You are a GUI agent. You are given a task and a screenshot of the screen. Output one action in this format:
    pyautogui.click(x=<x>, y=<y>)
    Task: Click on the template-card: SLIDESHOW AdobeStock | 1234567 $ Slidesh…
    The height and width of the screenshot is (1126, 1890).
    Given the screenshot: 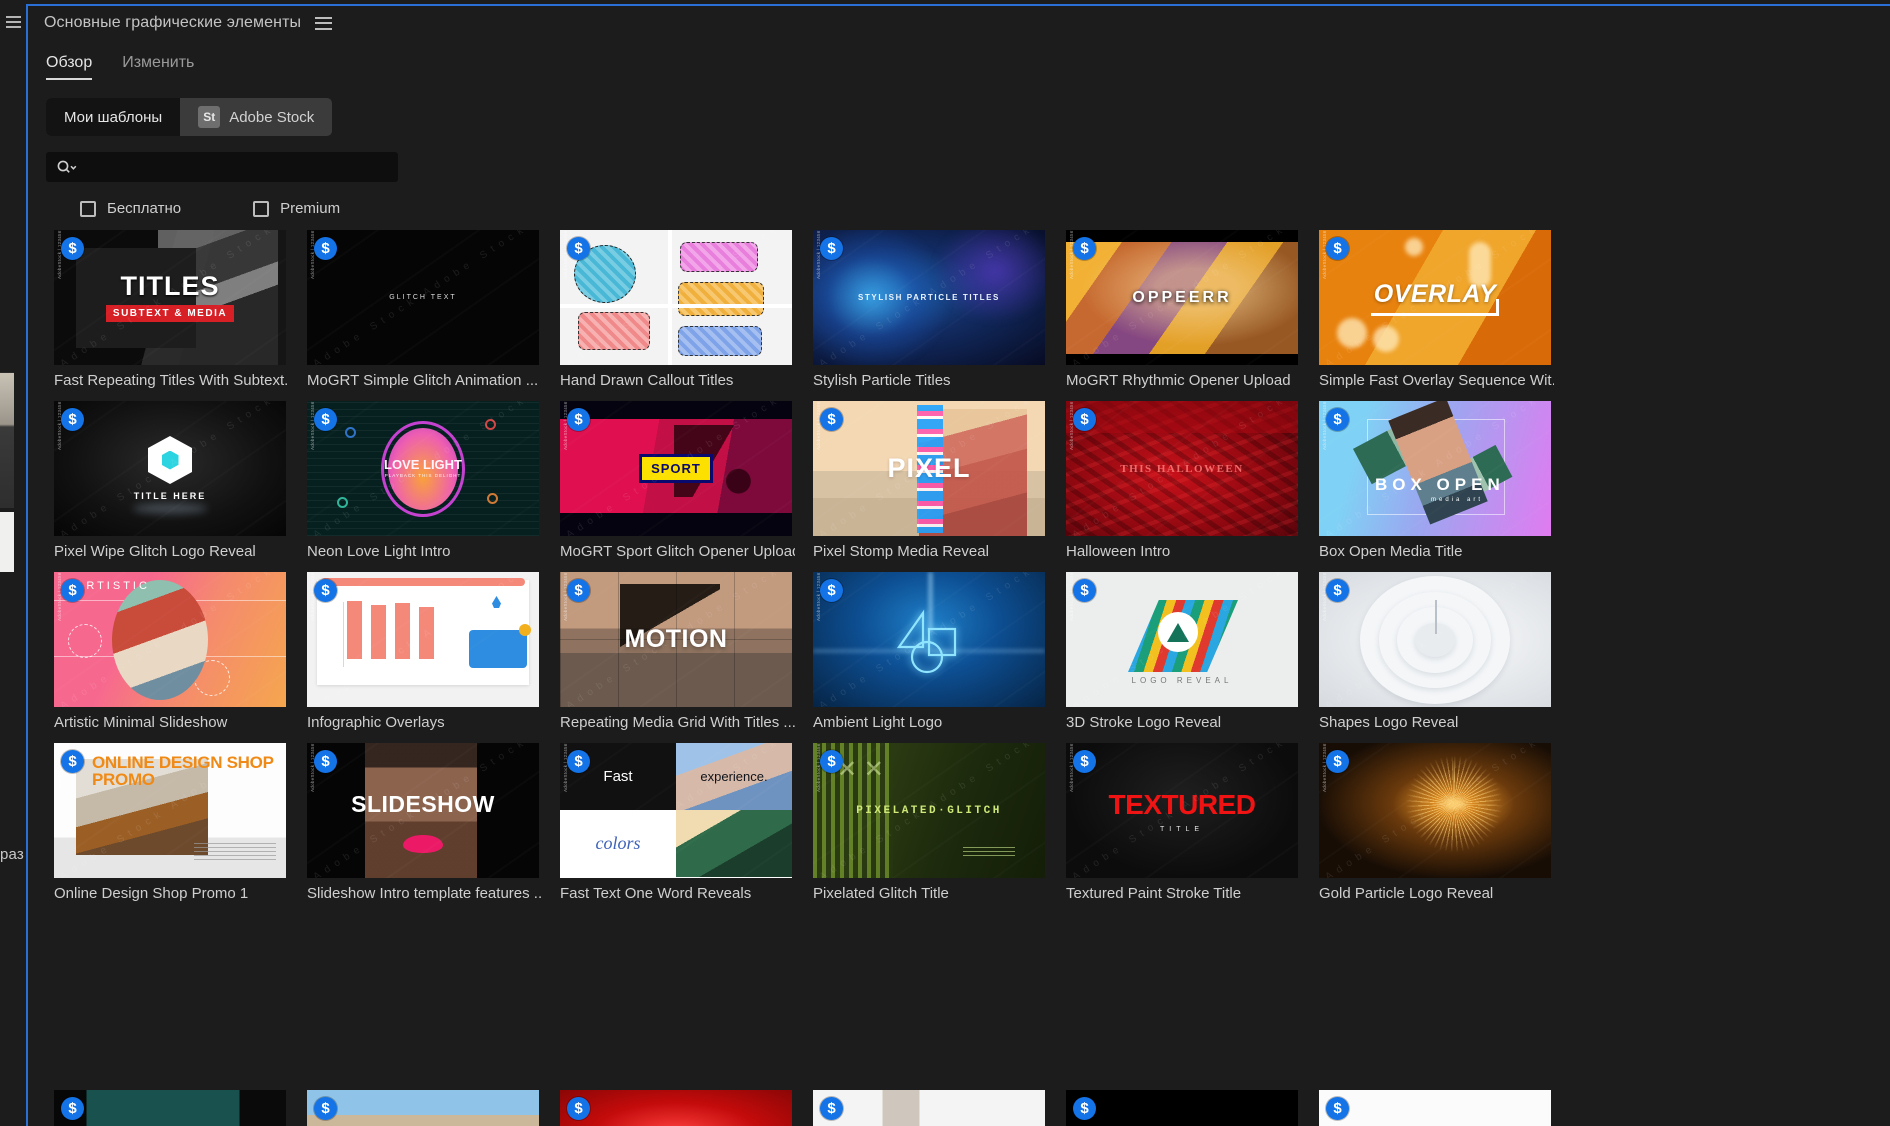 What is the action you would take?
    pyautogui.click(x=425, y=828)
    